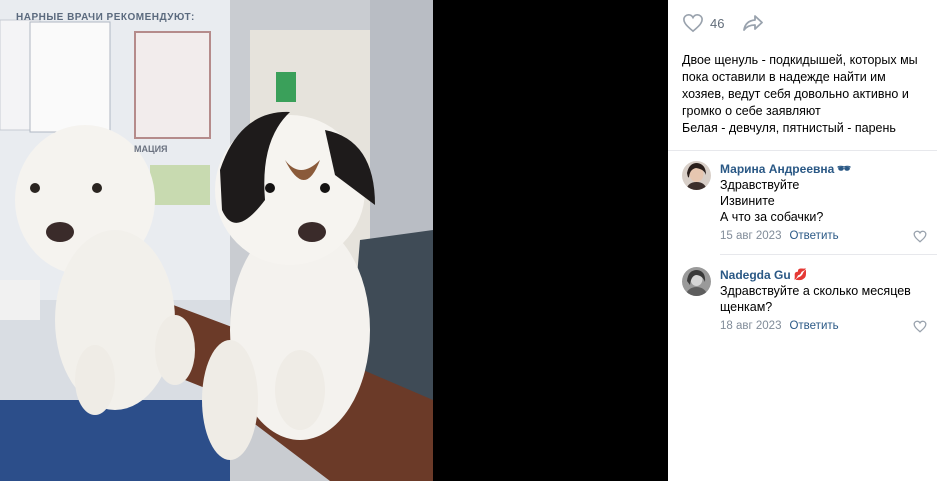 The image size is (937, 481). Describe the element at coordinates (747, 201) in the screenshot. I see `comment-line: Извините` at that location.